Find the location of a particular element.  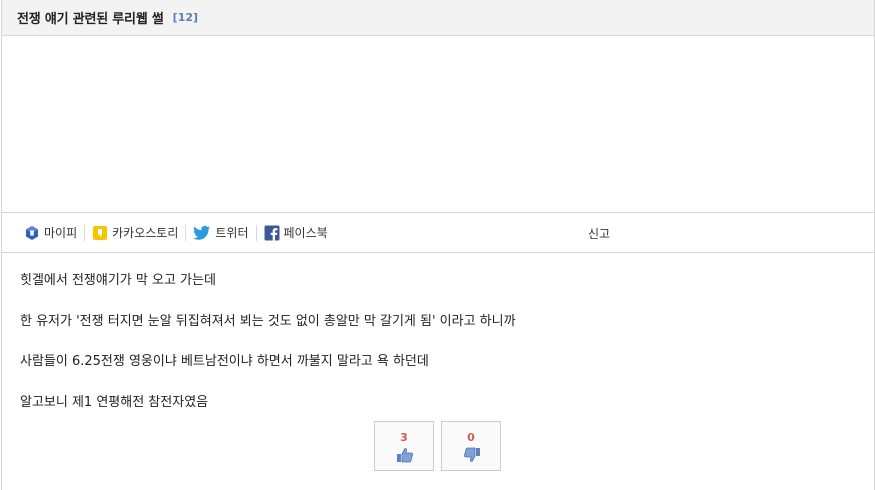

share-twitter: 트위터 is located at coordinates (224, 233).